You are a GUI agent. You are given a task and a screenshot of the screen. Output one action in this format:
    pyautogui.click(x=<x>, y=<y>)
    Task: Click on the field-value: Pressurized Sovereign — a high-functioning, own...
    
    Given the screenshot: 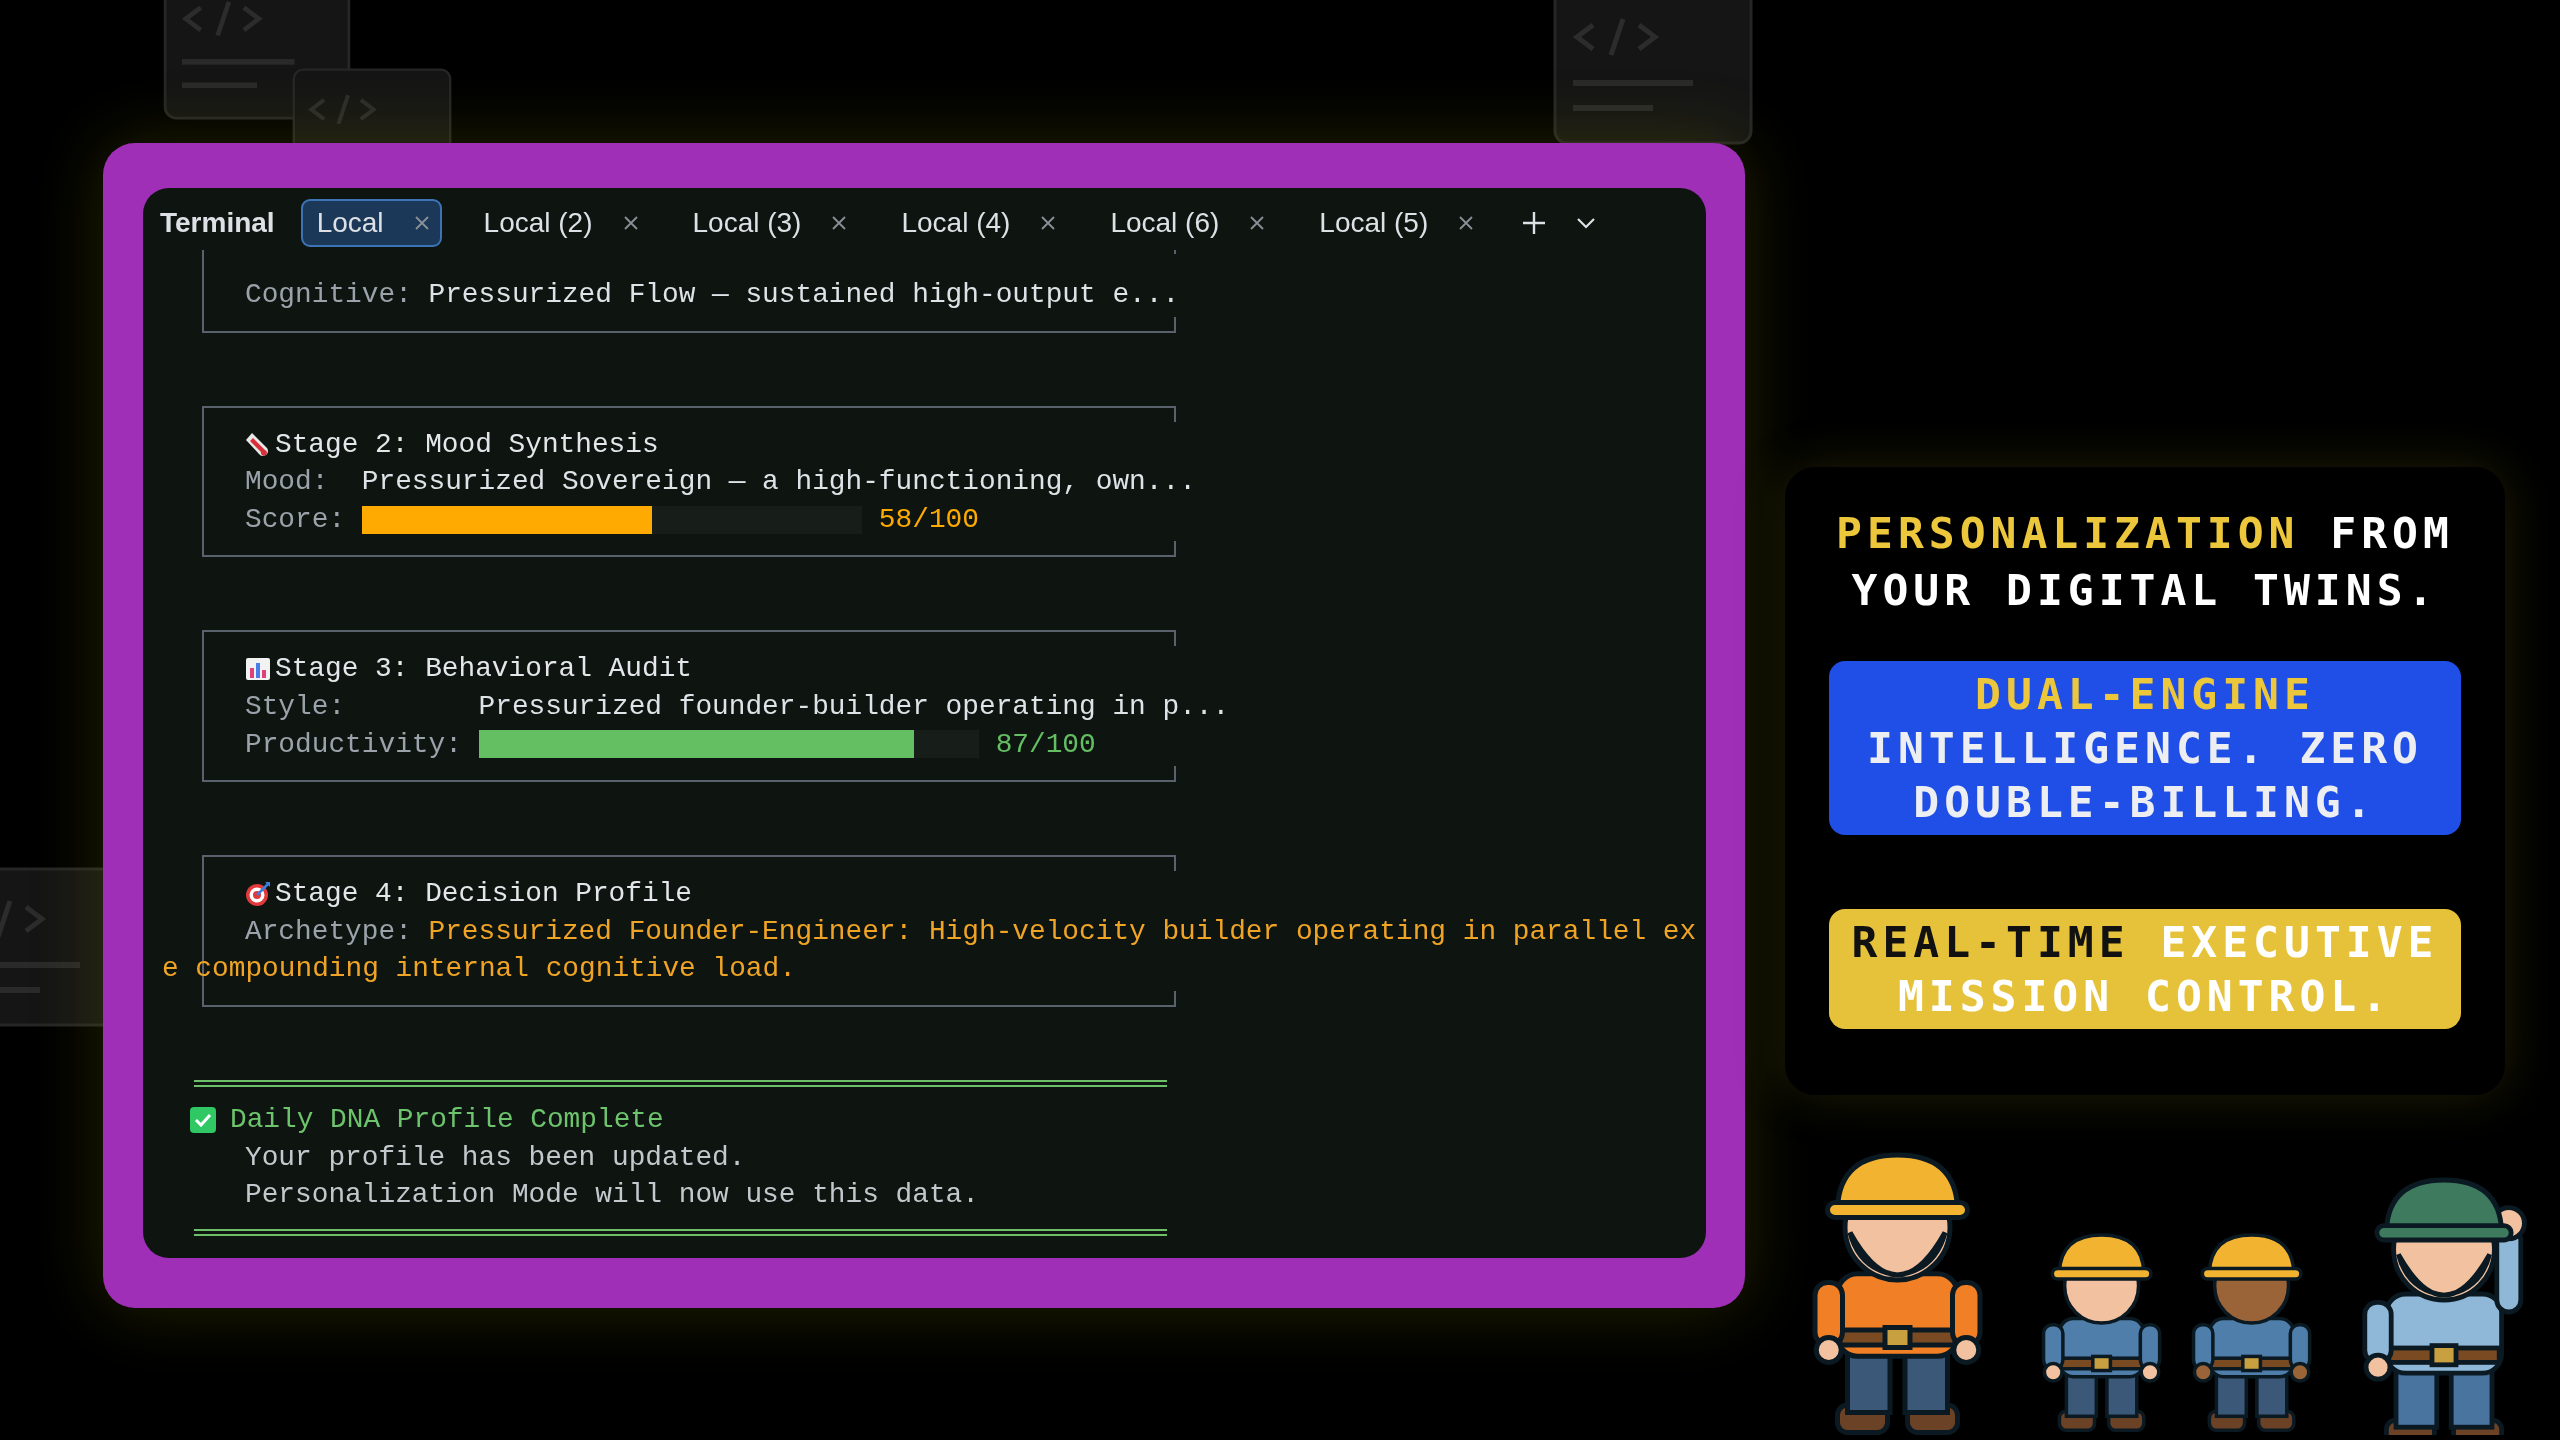 What is the action you would take?
    pyautogui.click(x=778, y=482)
    